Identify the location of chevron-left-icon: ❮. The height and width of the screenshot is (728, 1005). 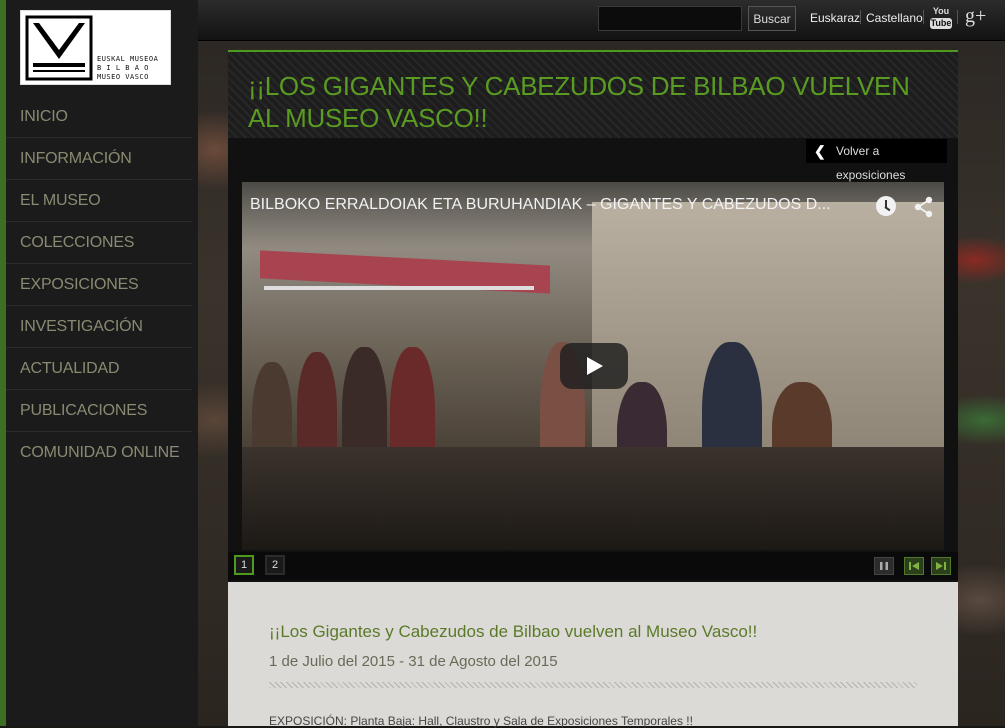
(820, 151).